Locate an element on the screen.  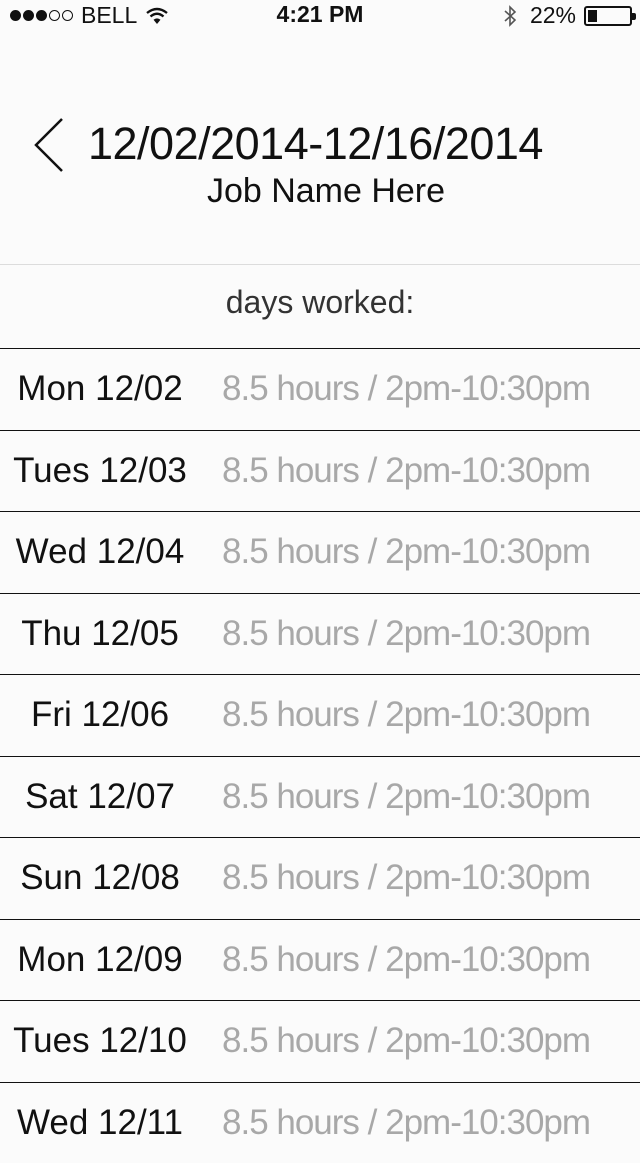
list-item: Wed 12/11 8.5 hours / 2pm-10:30pm is located at coordinates (320, 1122).